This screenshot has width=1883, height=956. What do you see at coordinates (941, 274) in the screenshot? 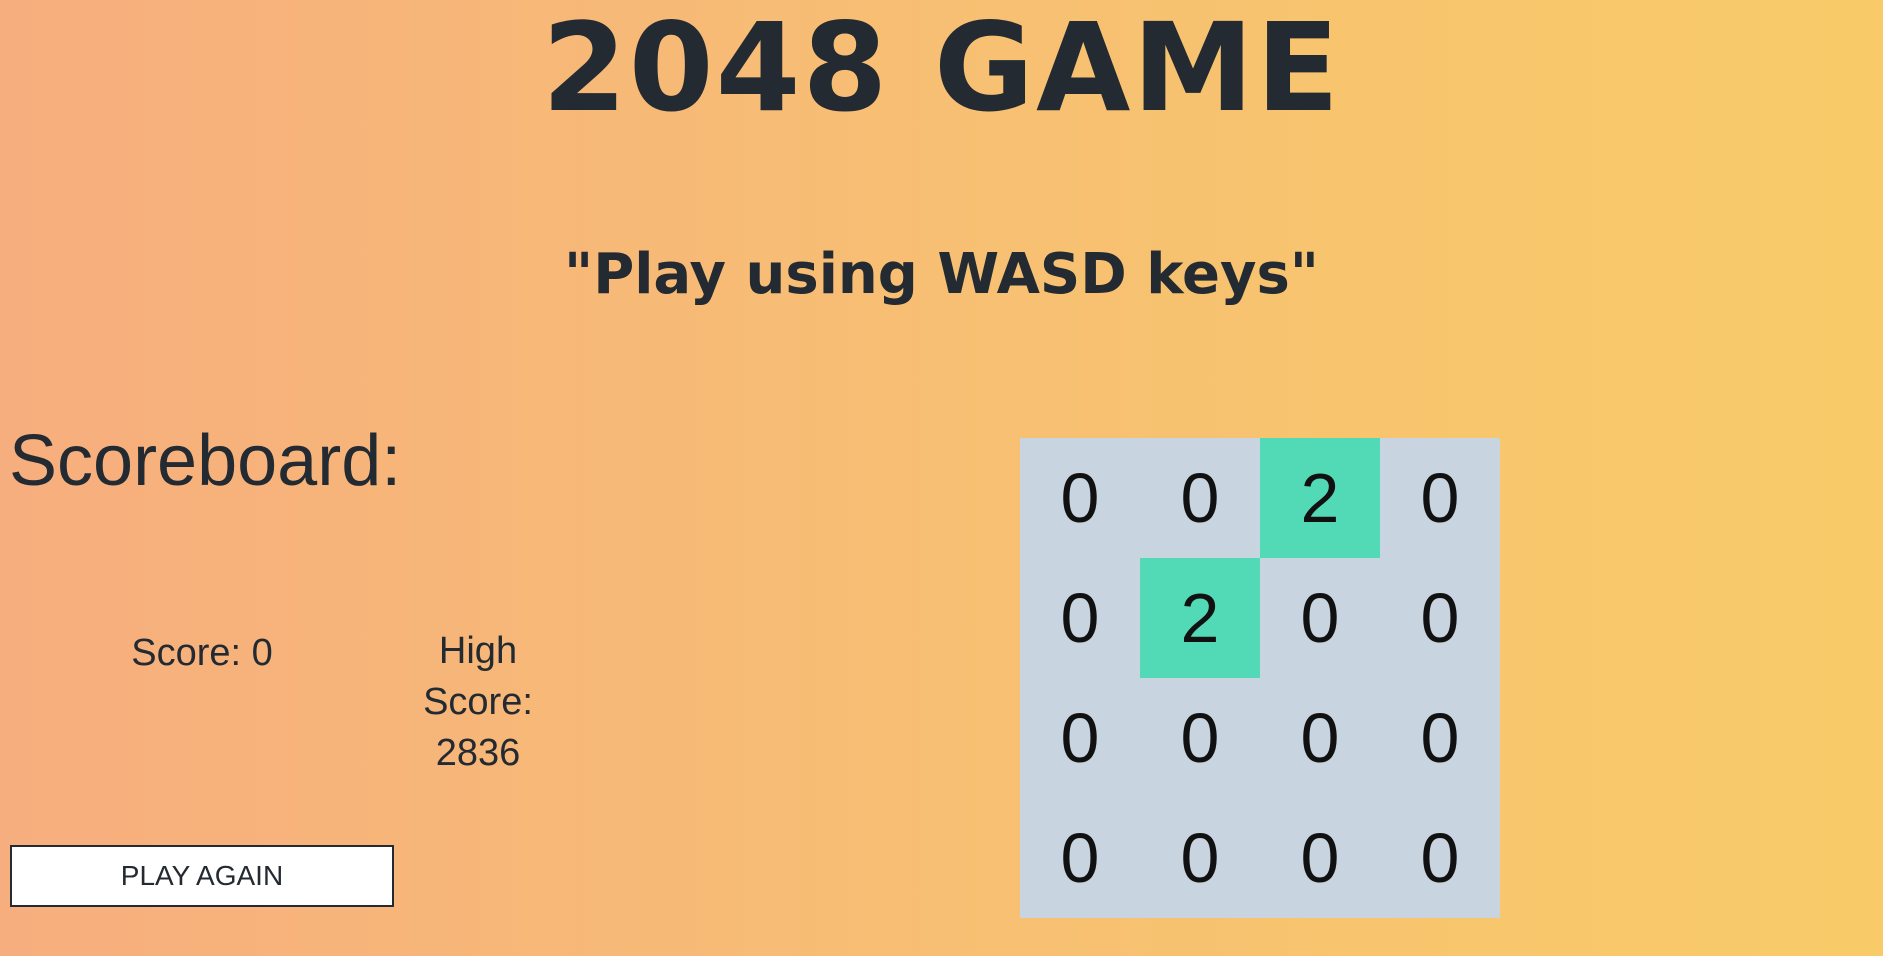
I see `instructions-text: "Play using WASD keys"` at bounding box center [941, 274].